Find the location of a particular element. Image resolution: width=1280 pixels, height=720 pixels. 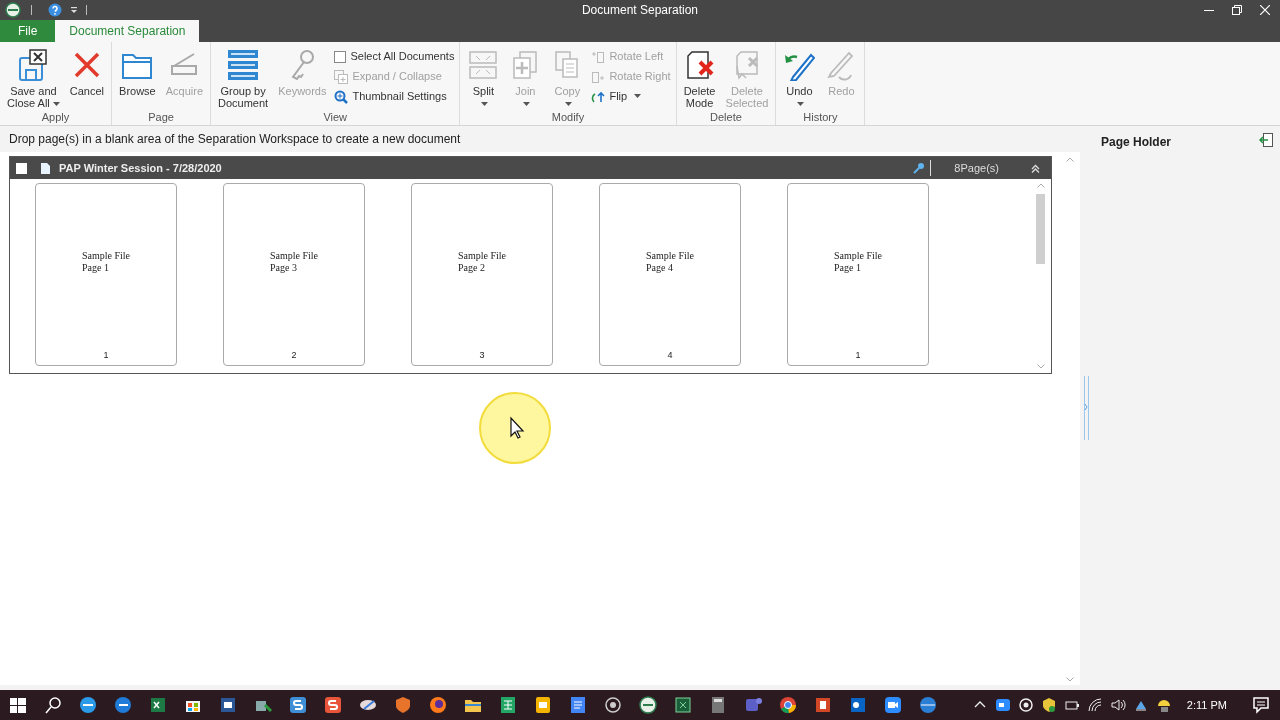

group-label: Delete is located at coordinates (726, 117).